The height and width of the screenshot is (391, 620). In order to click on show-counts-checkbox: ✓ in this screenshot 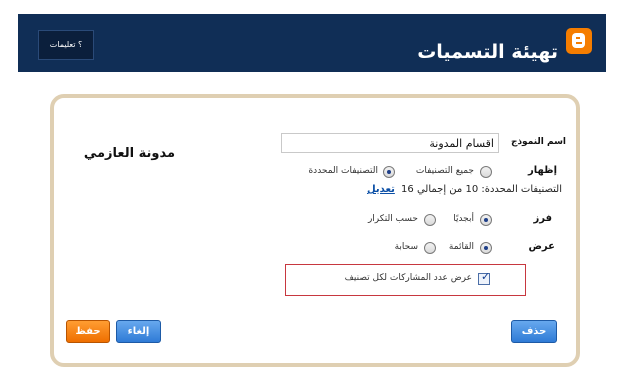, I will do `click(484, 277)`.